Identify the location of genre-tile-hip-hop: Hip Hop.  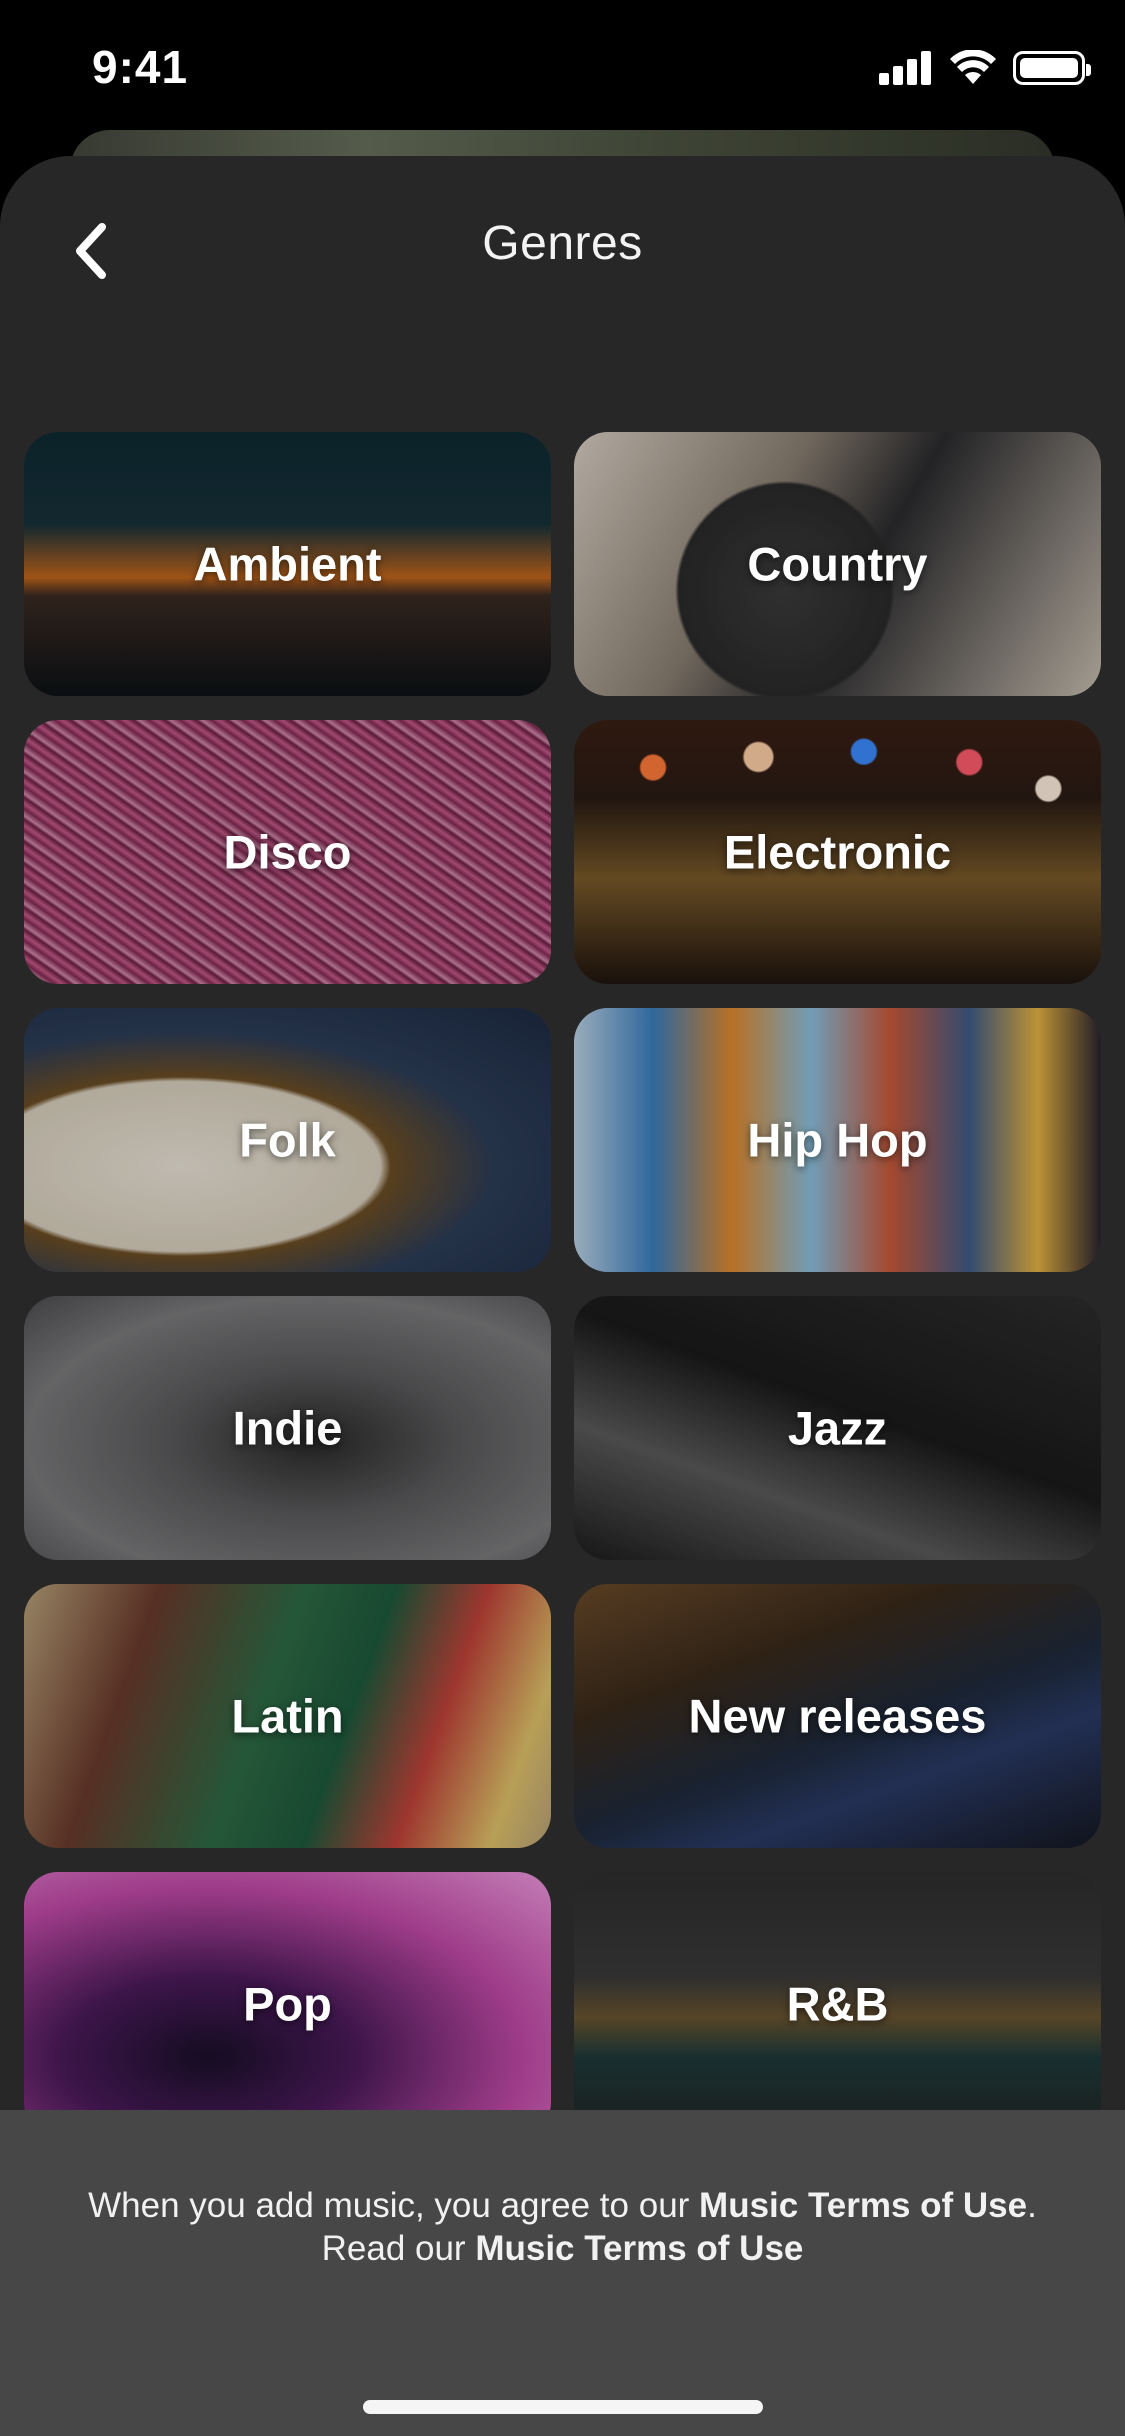
(837, 1140).